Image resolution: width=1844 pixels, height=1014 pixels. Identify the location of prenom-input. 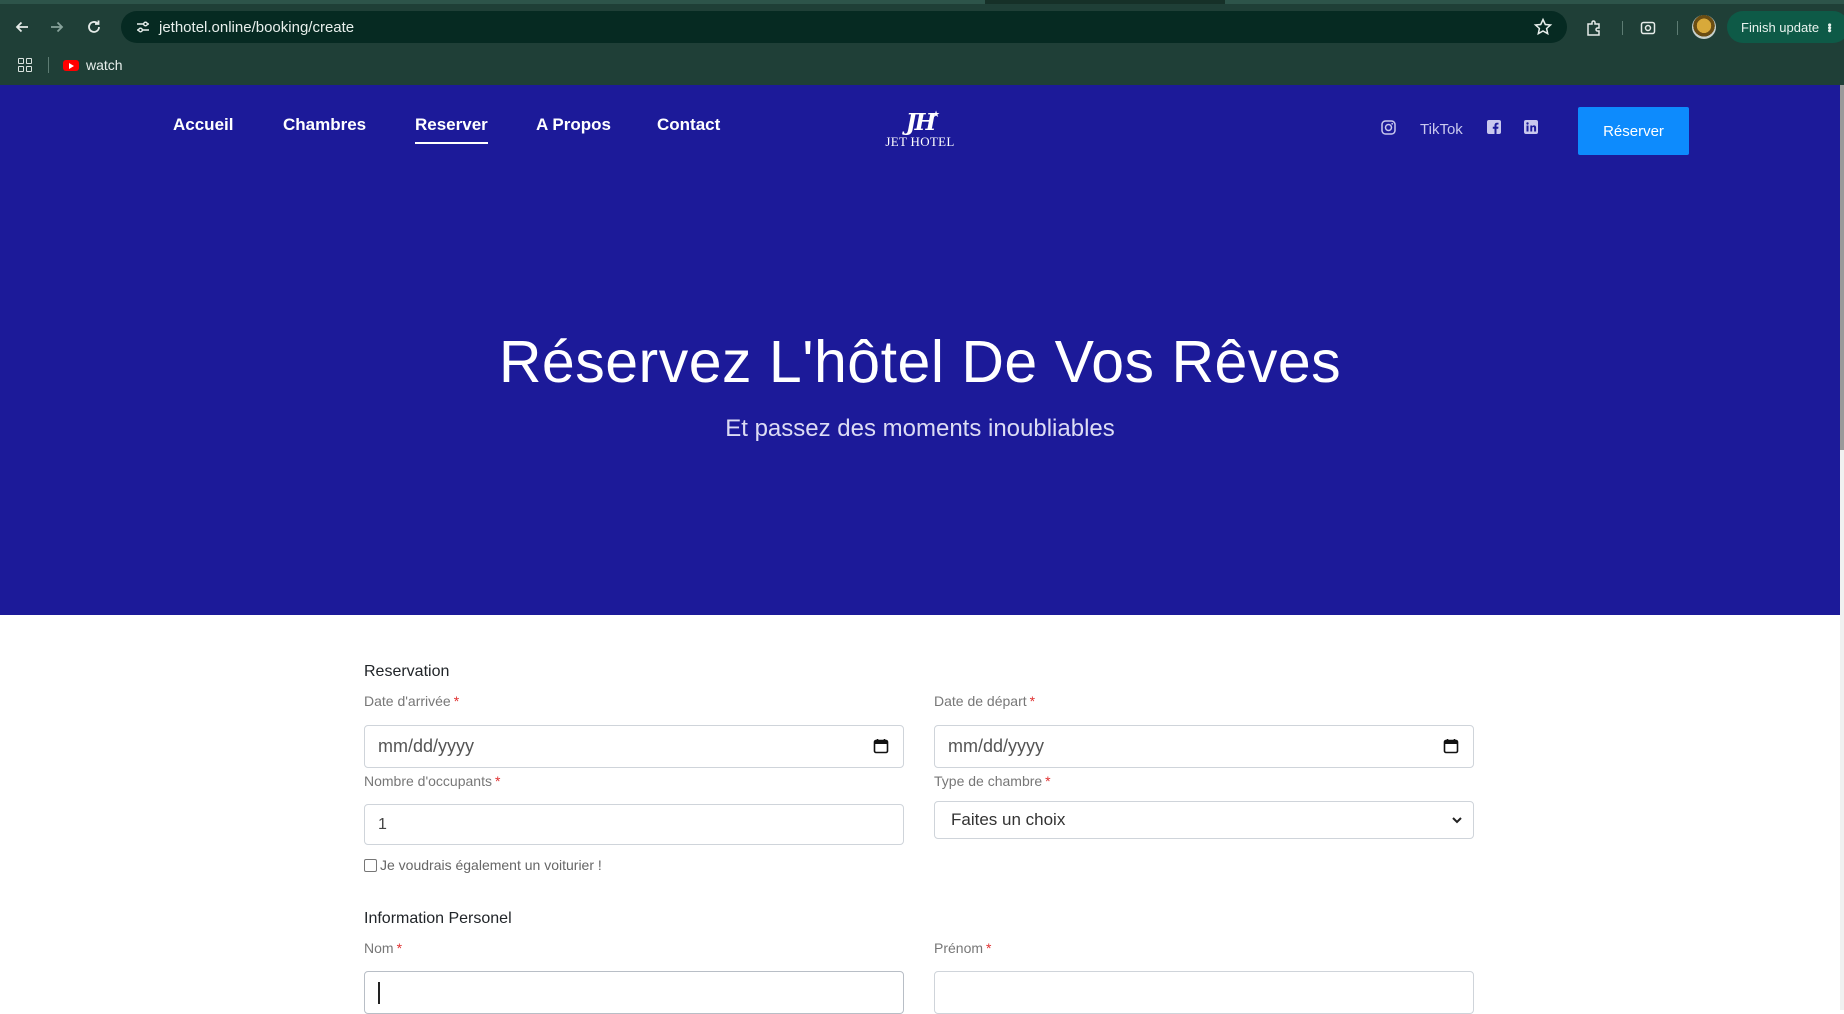
(1204, 992).